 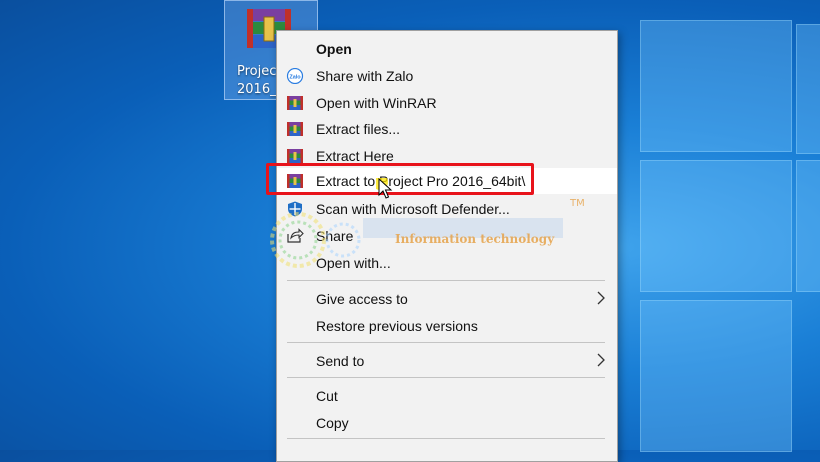 I want to click on zalo-icon: Zalo, so click(x=295, y=76).